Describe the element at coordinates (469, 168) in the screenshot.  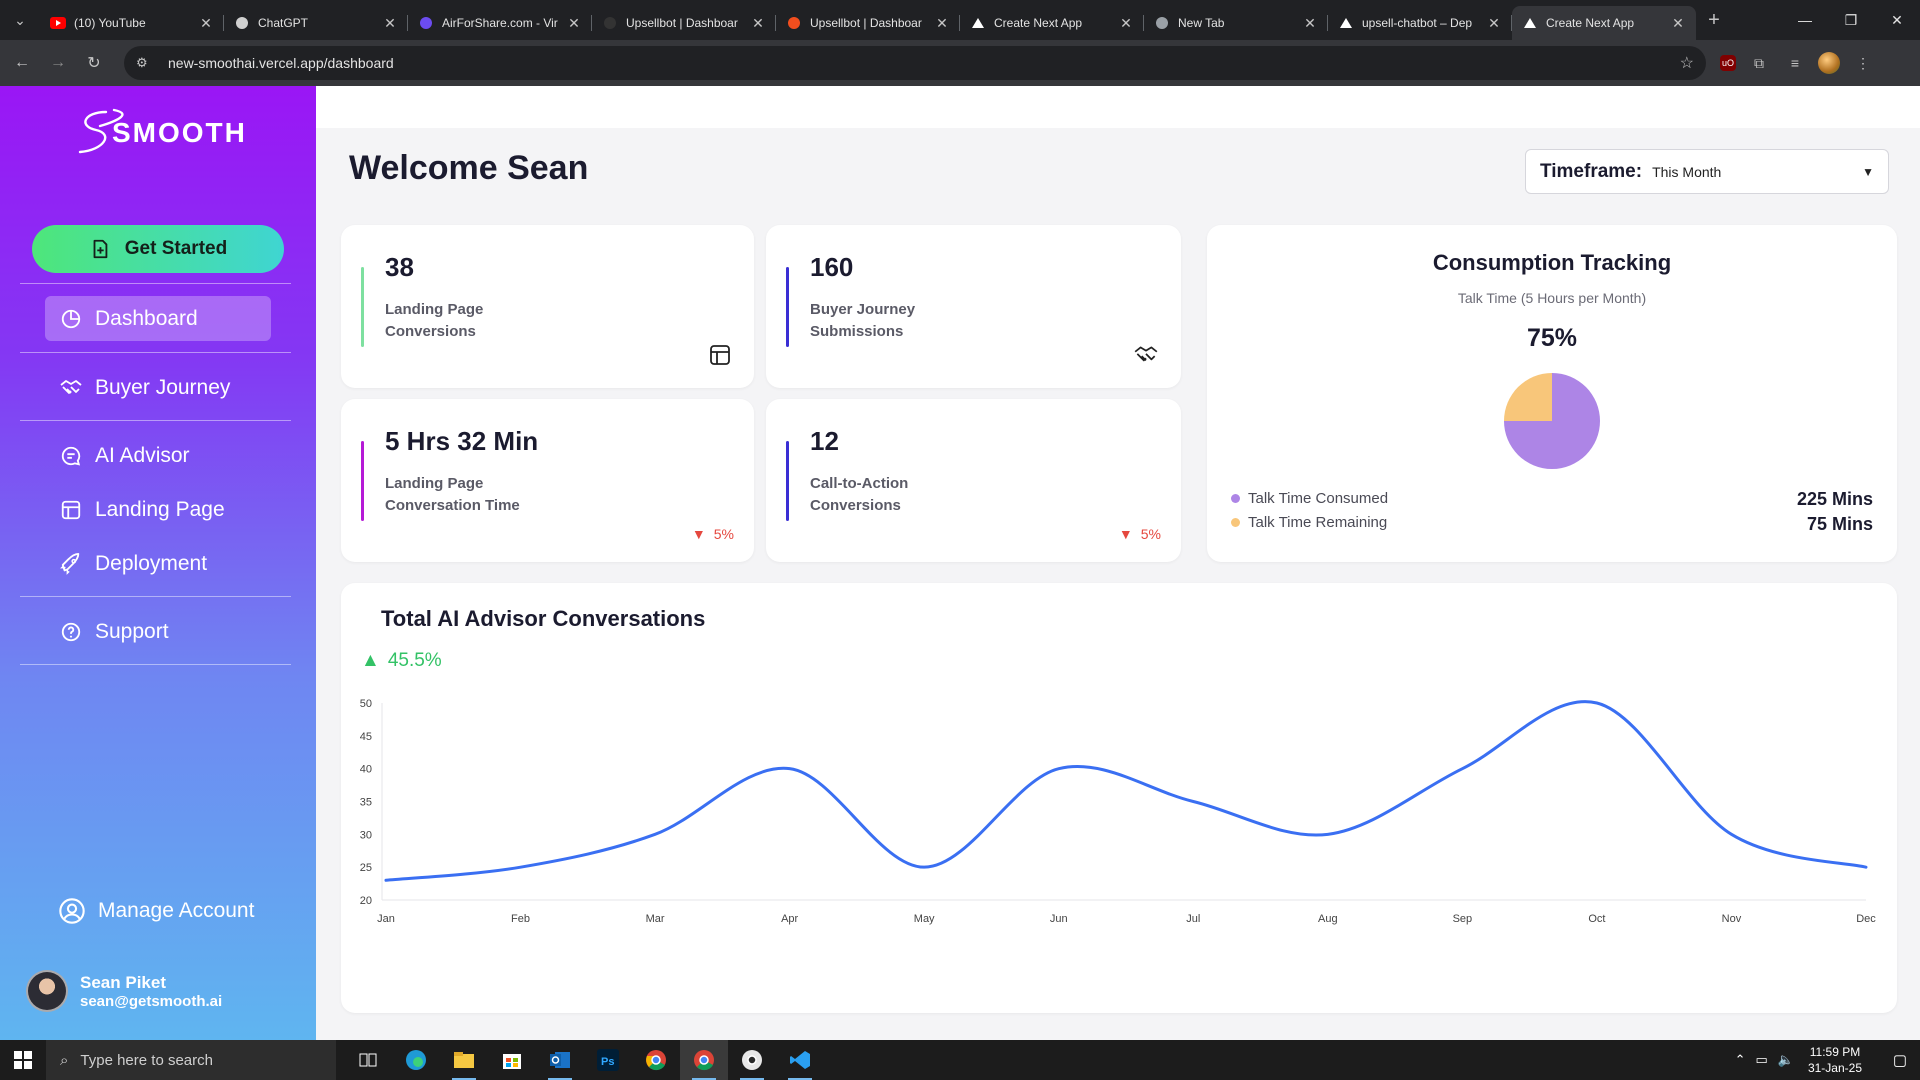
I see `page-title: Welcome Sean` at that location.